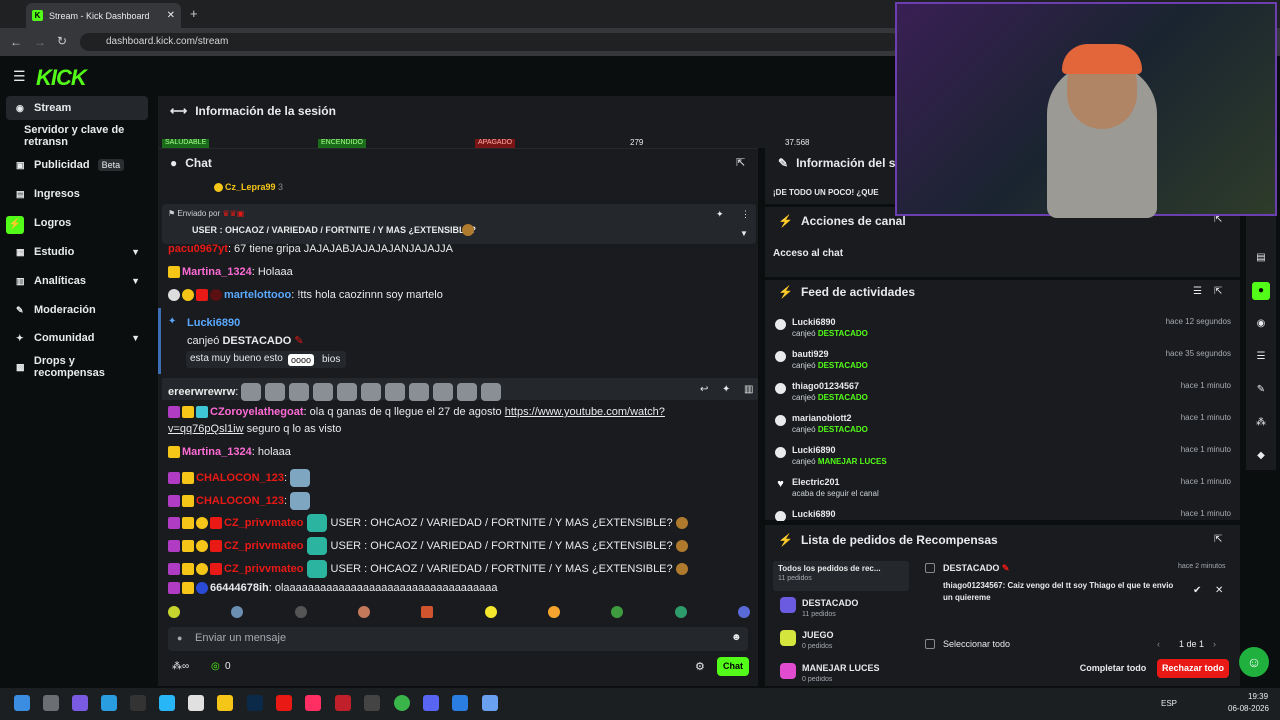  What do you see at coordinates (19, 76) in the screenshot?
I see `menu-icon: ☰` at bounding box center [19, 76].